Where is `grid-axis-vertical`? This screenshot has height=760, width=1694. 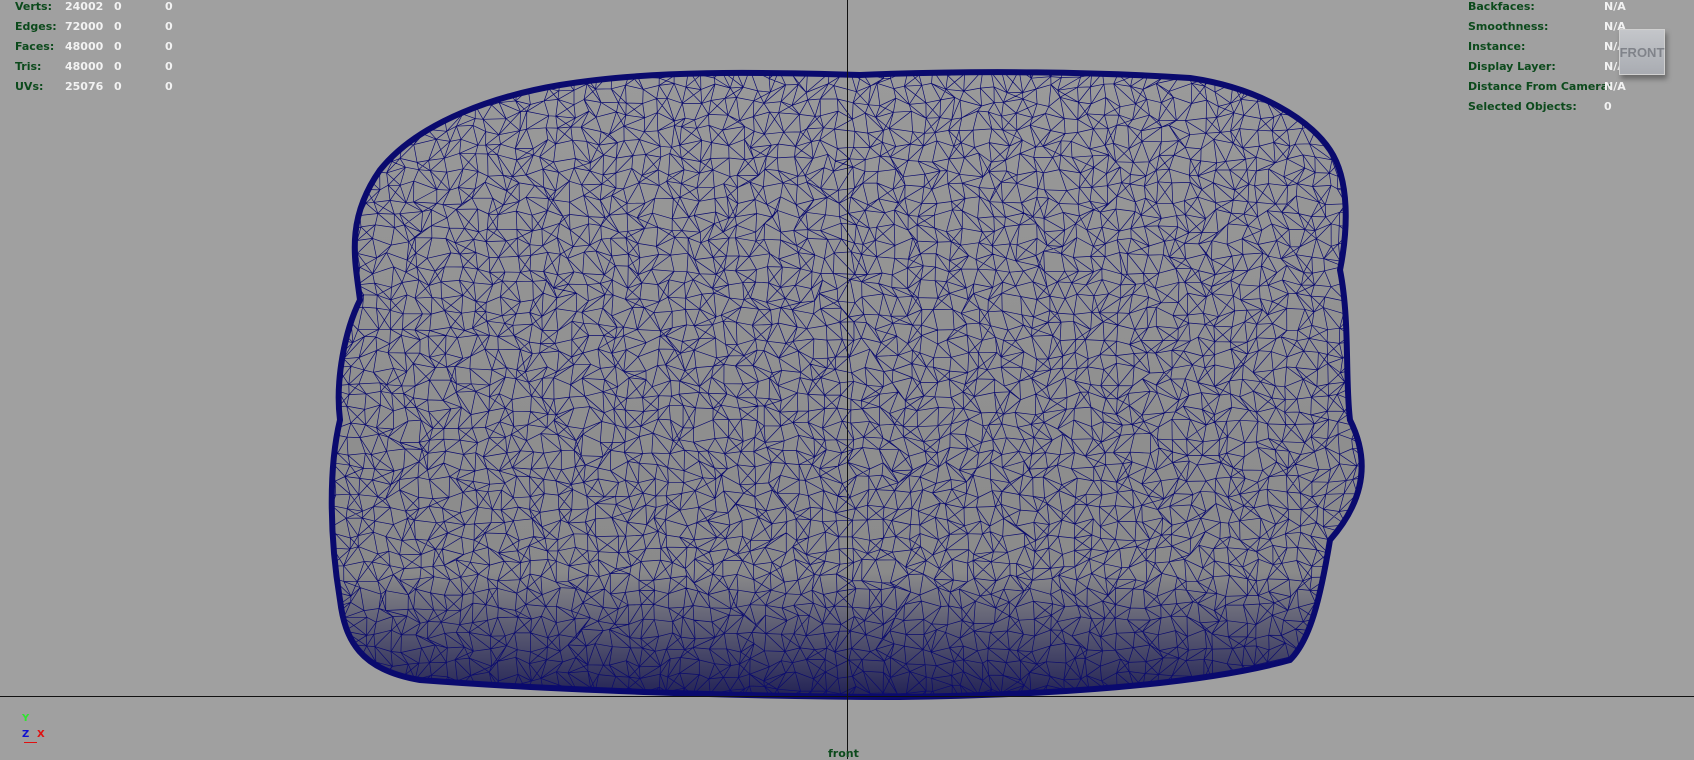 grid-axis-vertical is located at coordinates (847, 379).